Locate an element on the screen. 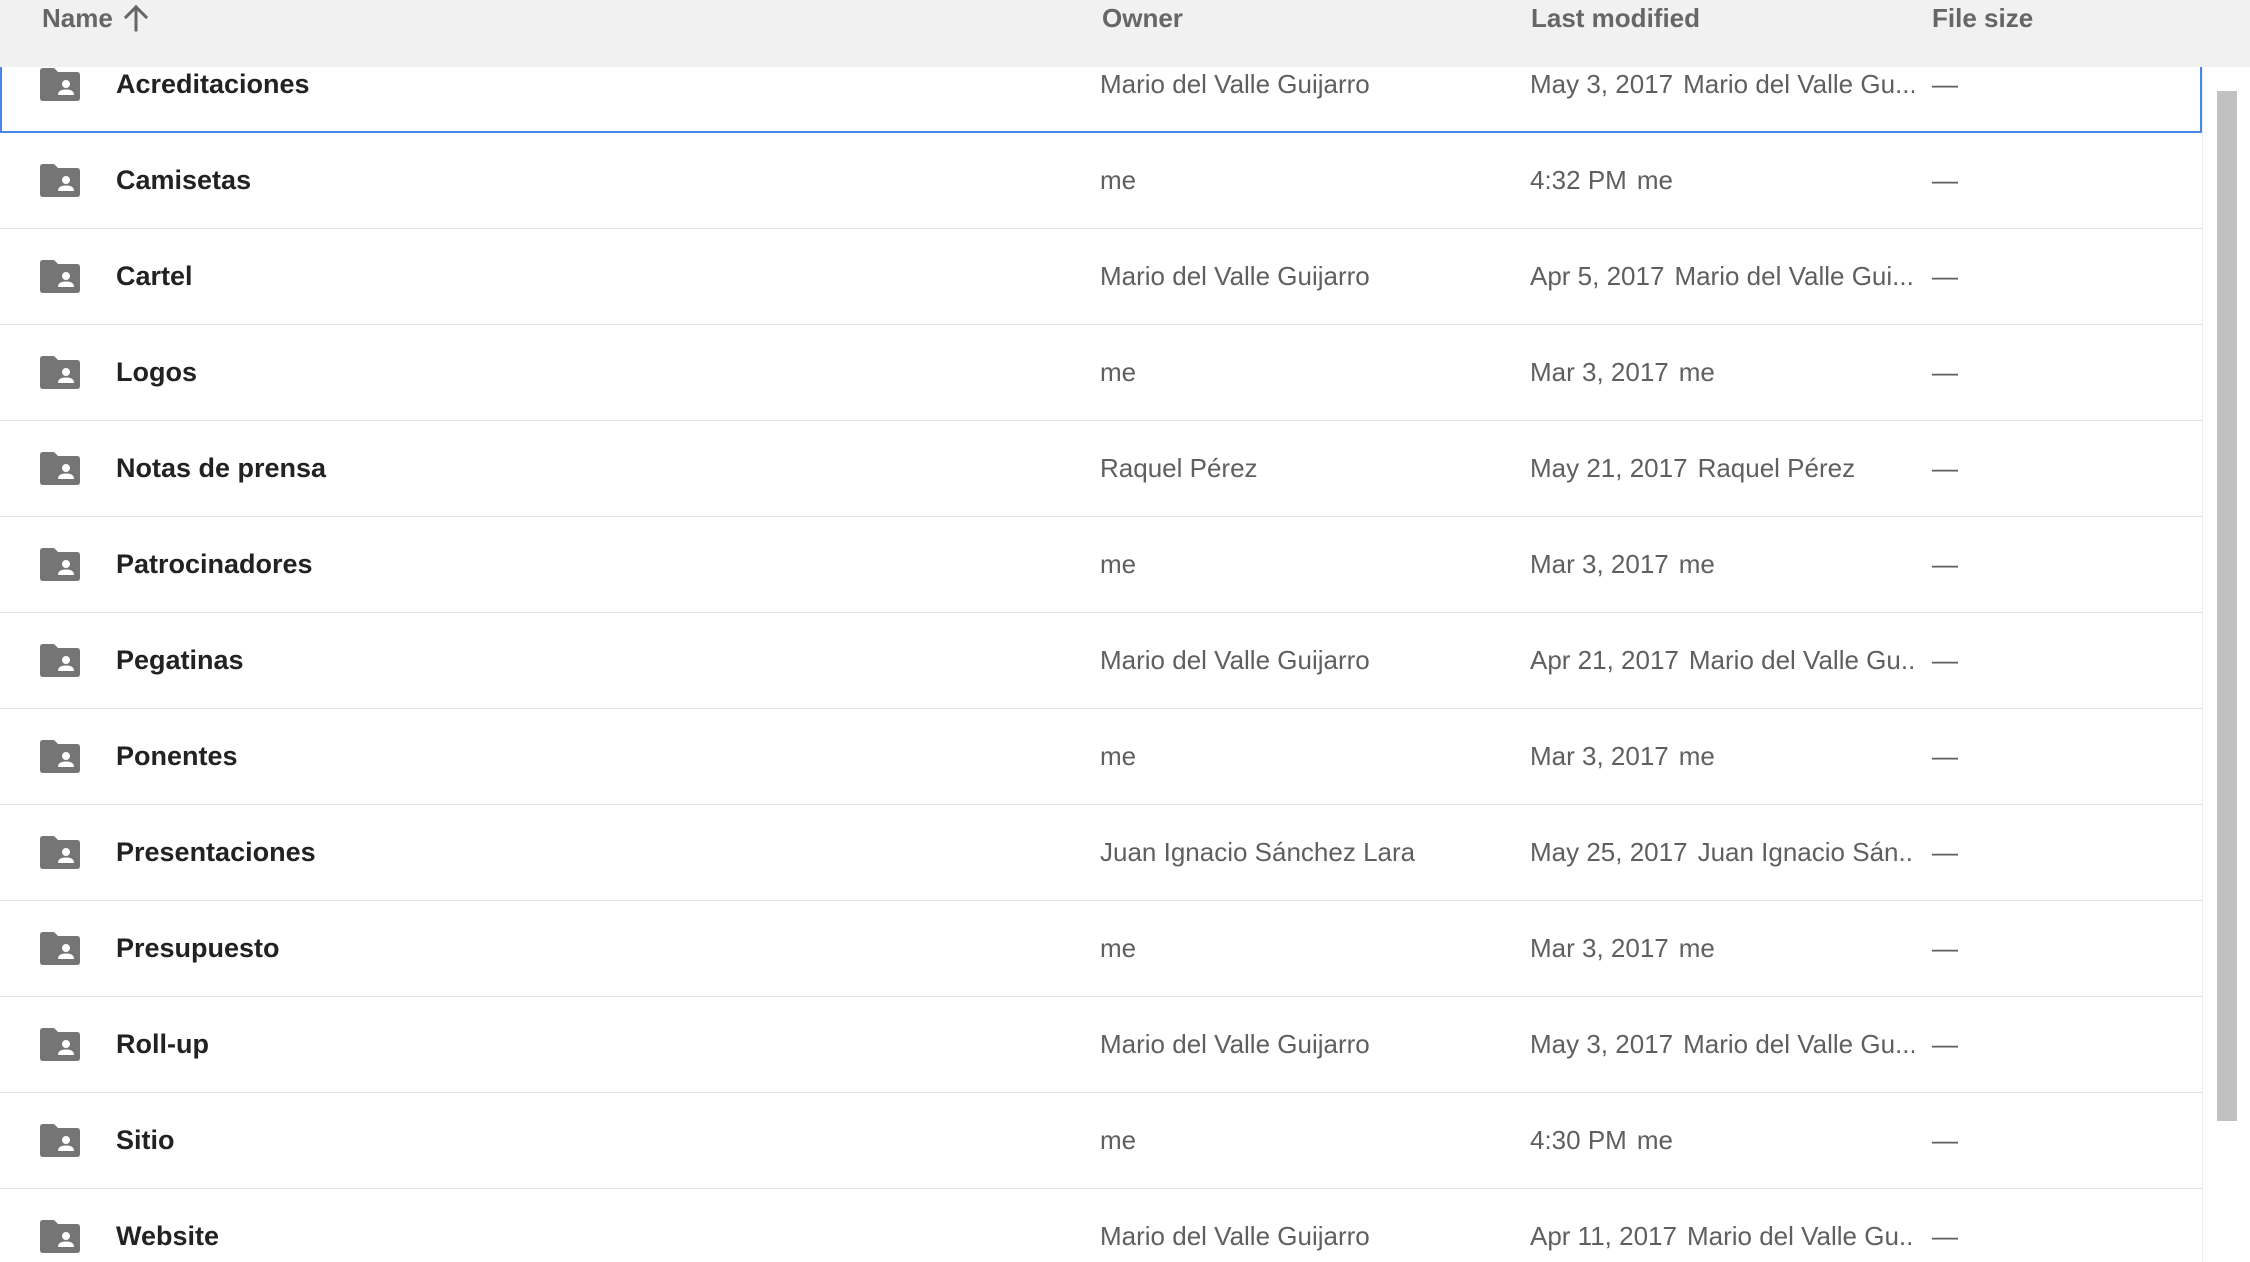 The height and width of the screenshot is (1262, 2250). name-column-header: Name is located at coordinates (95, 18).